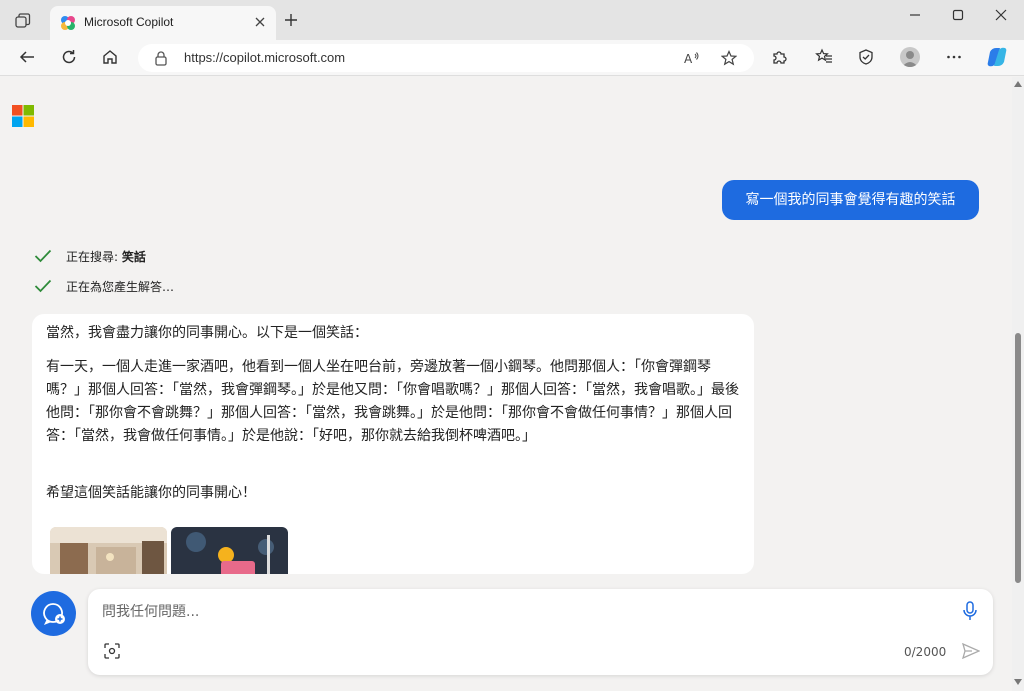 The height and width of the screenshot is (691, 1024). I want to click on profile-avatar, so click(910, 57).